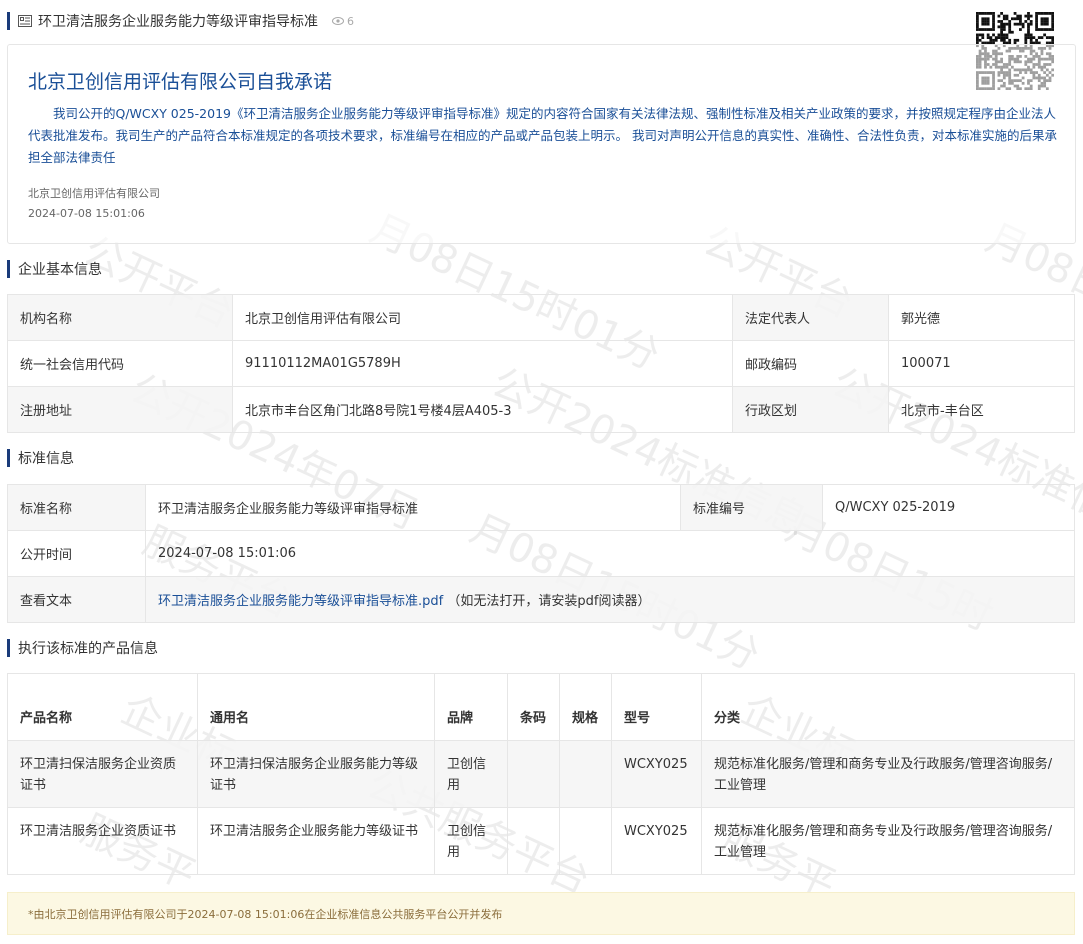 The height and width of the screenshot is (944, 1083). What do you see at coordinates (76, 599) in the screenshot?
I see `view-text-label: 查看文本` at bounding box center [76, 599].